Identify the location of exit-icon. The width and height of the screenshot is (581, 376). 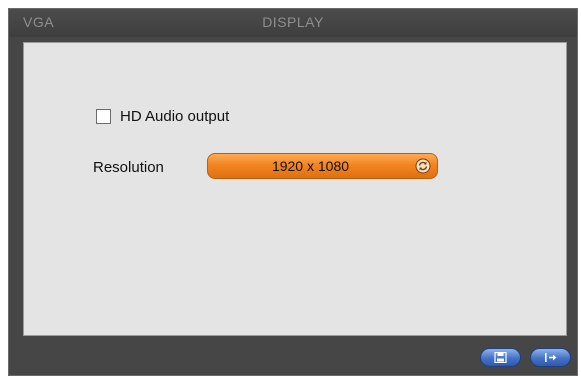
(551, 357).